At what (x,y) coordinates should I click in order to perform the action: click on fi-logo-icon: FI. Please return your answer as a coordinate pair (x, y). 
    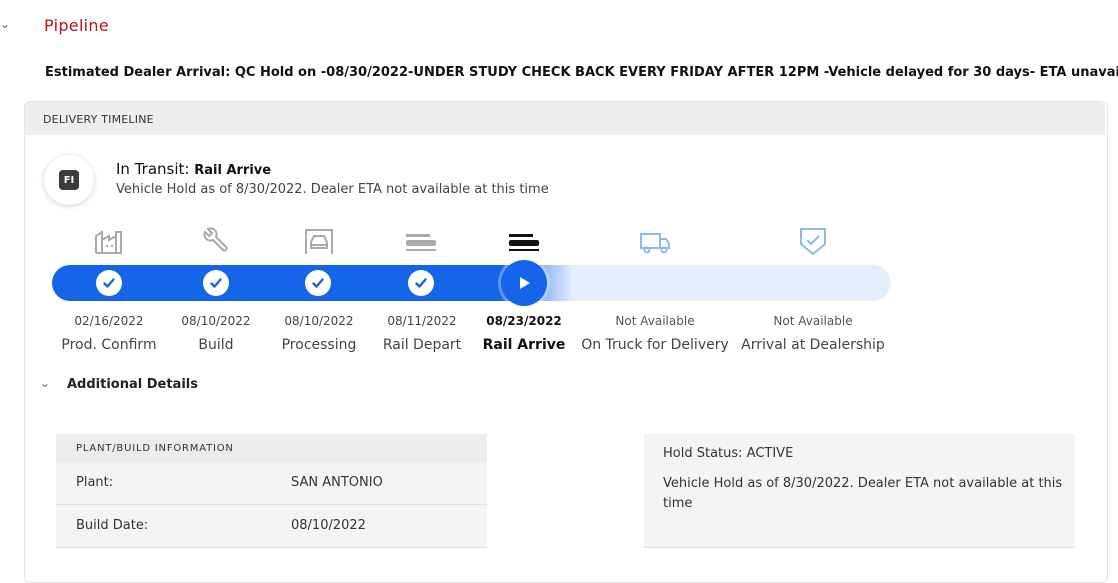
    Looking at the image, I should click on (69, 180).